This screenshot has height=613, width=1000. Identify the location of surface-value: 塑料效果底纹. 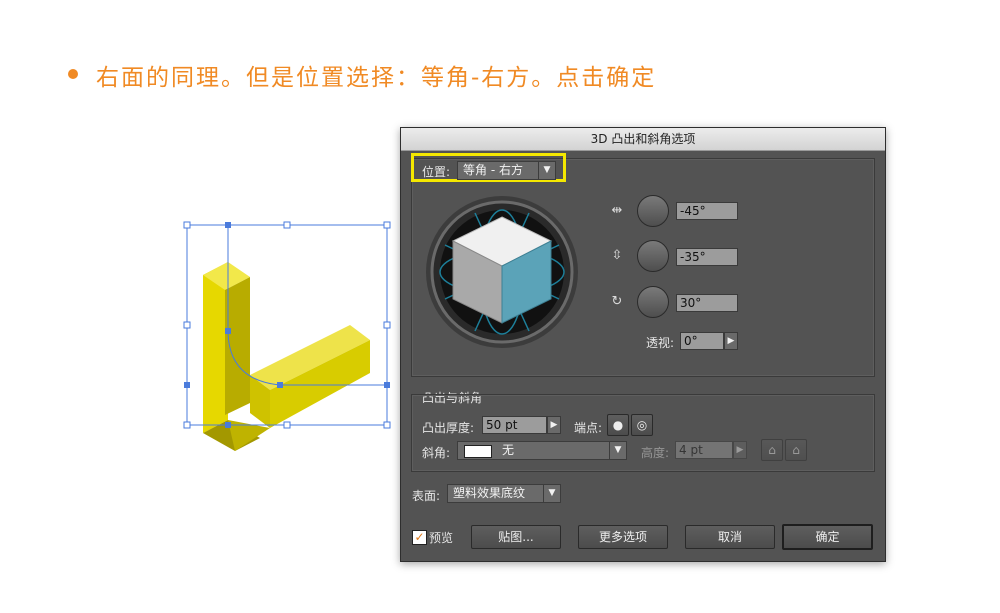
(489, 493).